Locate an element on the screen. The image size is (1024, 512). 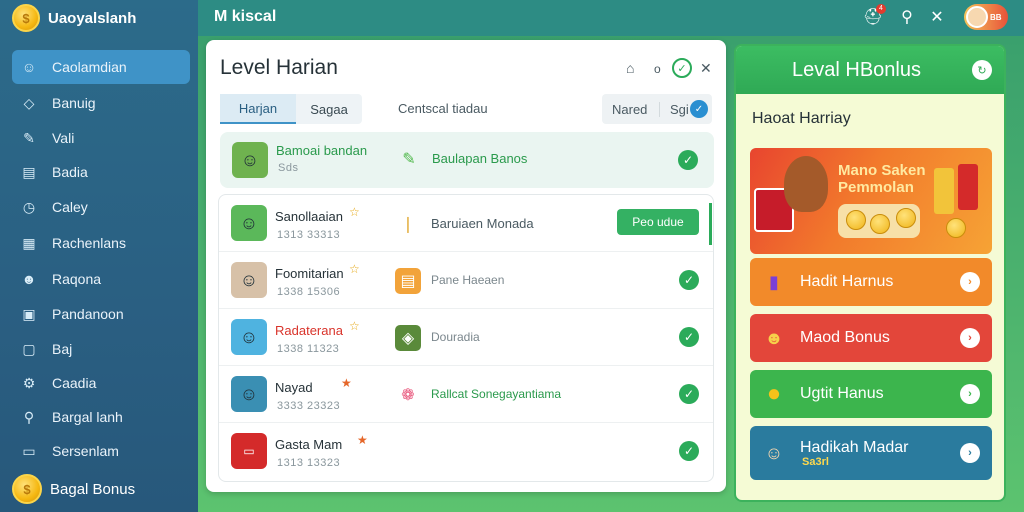
user-avatar: BB is located at coordinates (986, 17).